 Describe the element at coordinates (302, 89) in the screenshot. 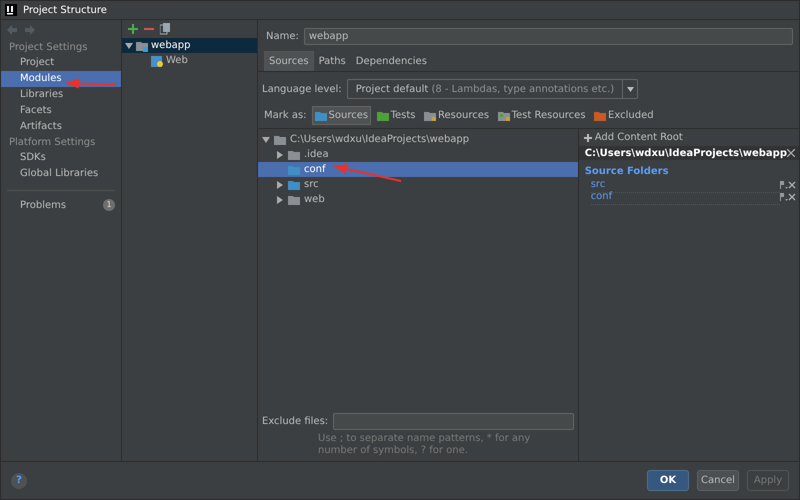

I see `language-level-label: Language level:` at that location.